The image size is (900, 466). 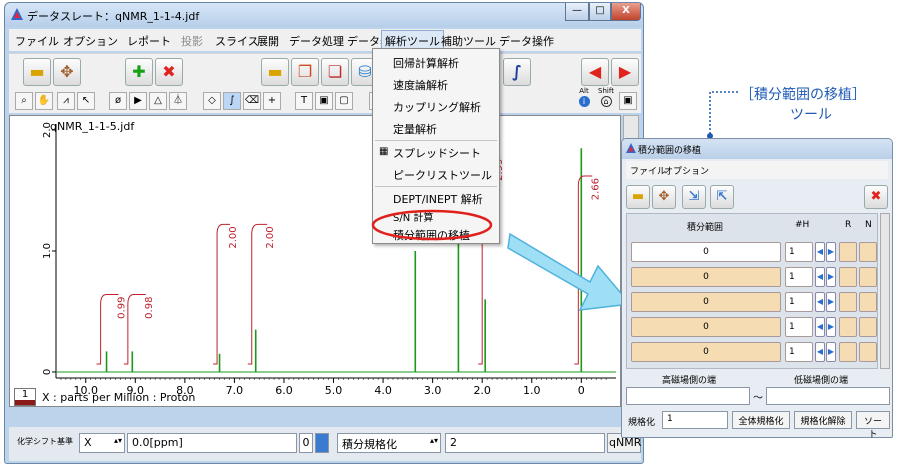 What do you see at coordinates (873, 425) in the screenshot?
I see `sort-button: ソート` at bounding box center [873, 425].